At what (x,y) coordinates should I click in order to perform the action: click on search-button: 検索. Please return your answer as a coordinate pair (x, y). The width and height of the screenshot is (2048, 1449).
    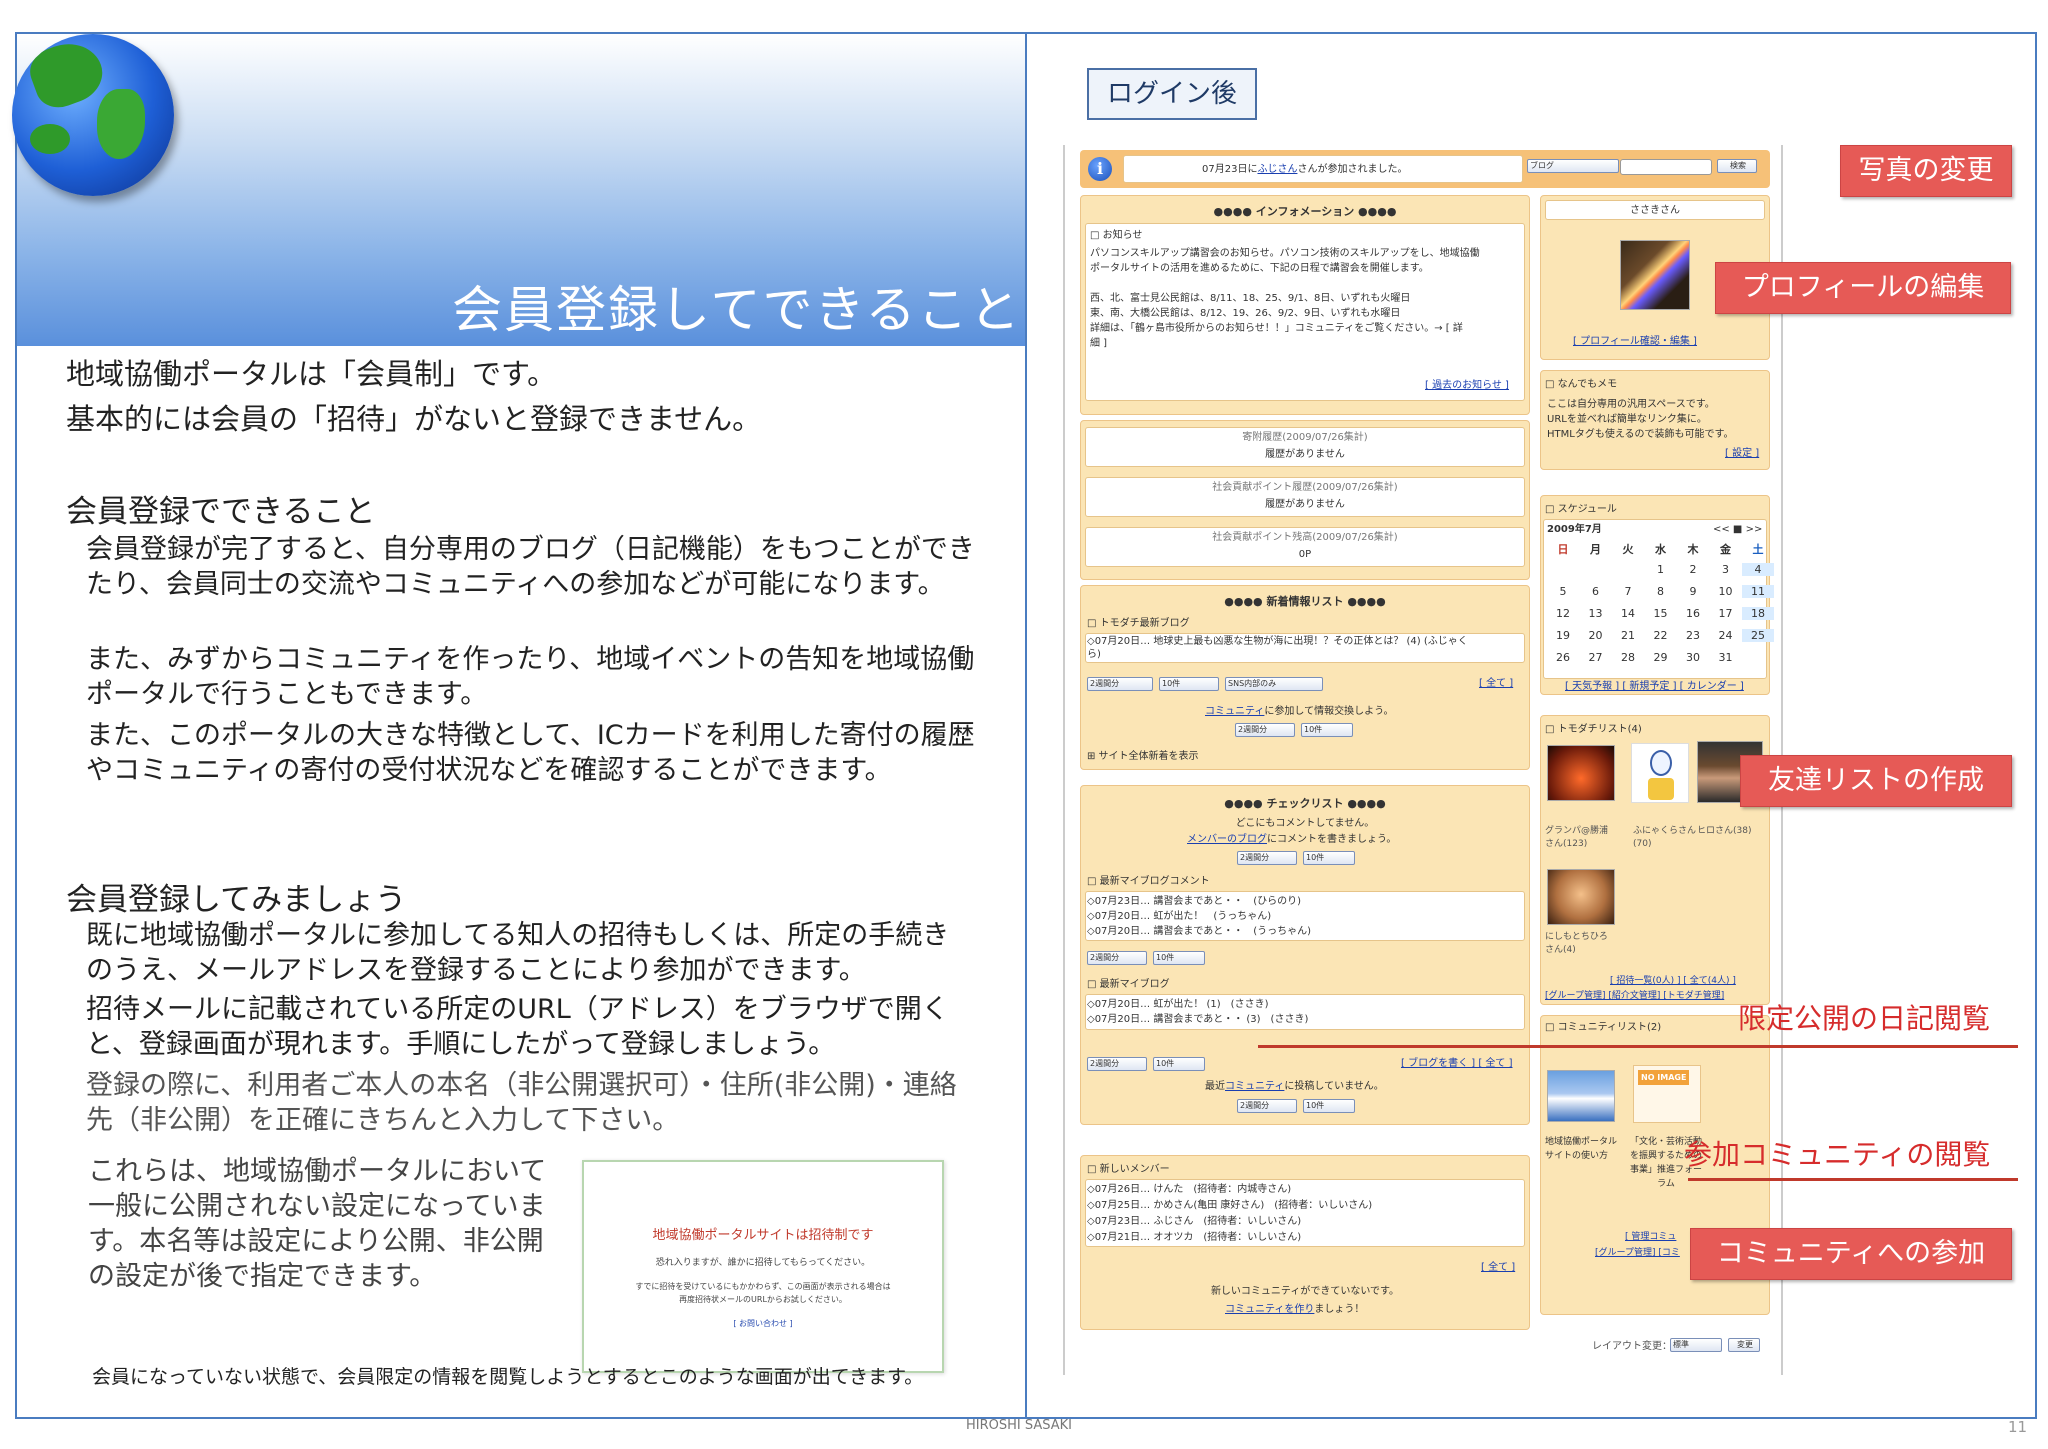
    Looking at the image, I should click on (1737, 166).